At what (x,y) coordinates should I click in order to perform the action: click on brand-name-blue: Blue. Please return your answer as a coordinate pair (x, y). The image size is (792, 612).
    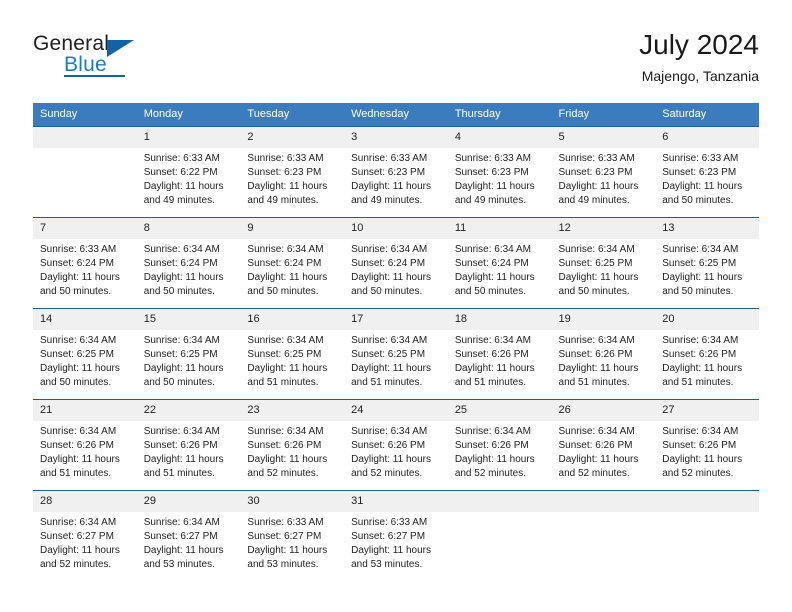
    Looking at the image, I should click on (85, 64).